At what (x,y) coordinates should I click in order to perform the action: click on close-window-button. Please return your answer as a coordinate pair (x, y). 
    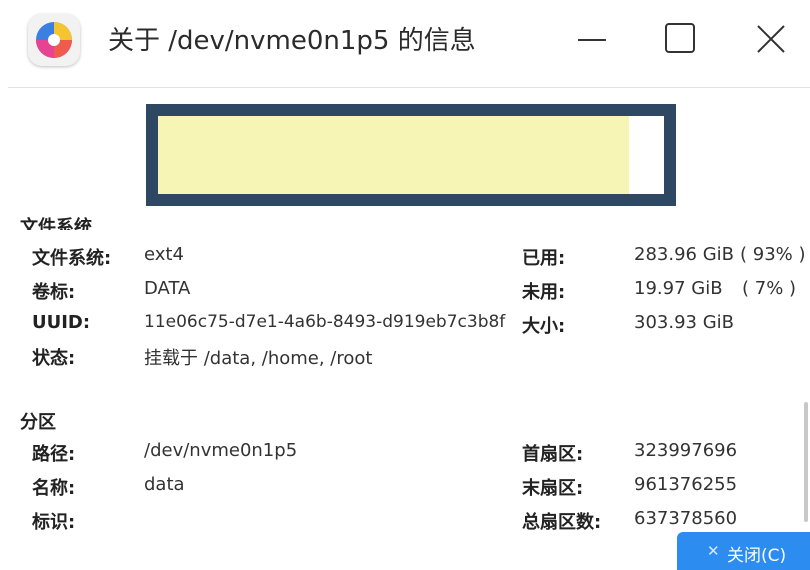
    Looking at the image, I should click on (772, 40).